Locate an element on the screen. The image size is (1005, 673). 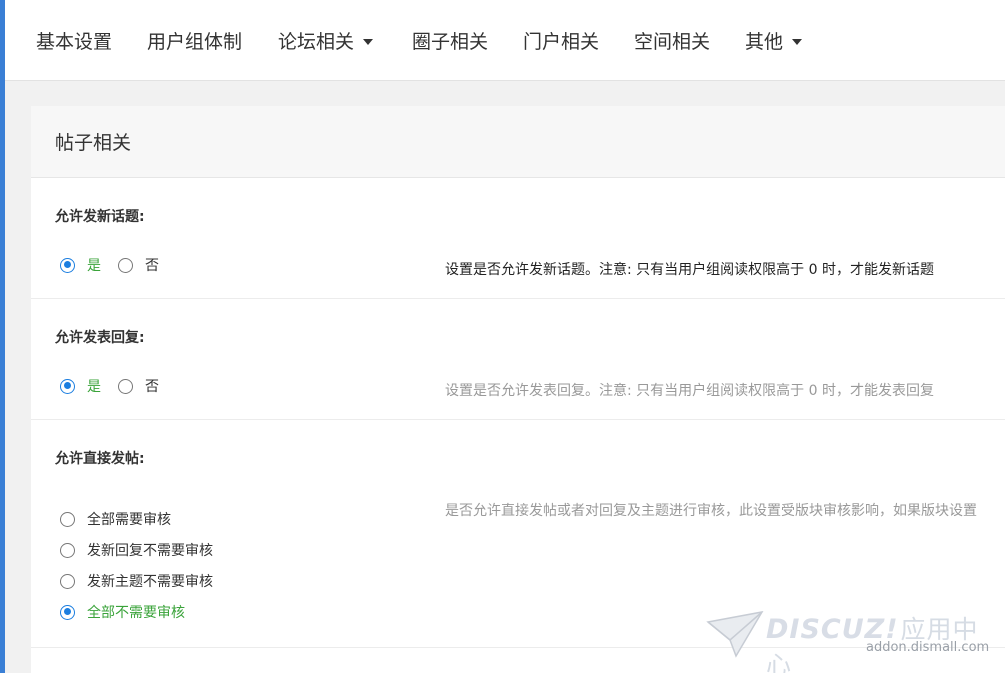
nav-item-forum: 论坛相关 is located at coordinates (326, 40).